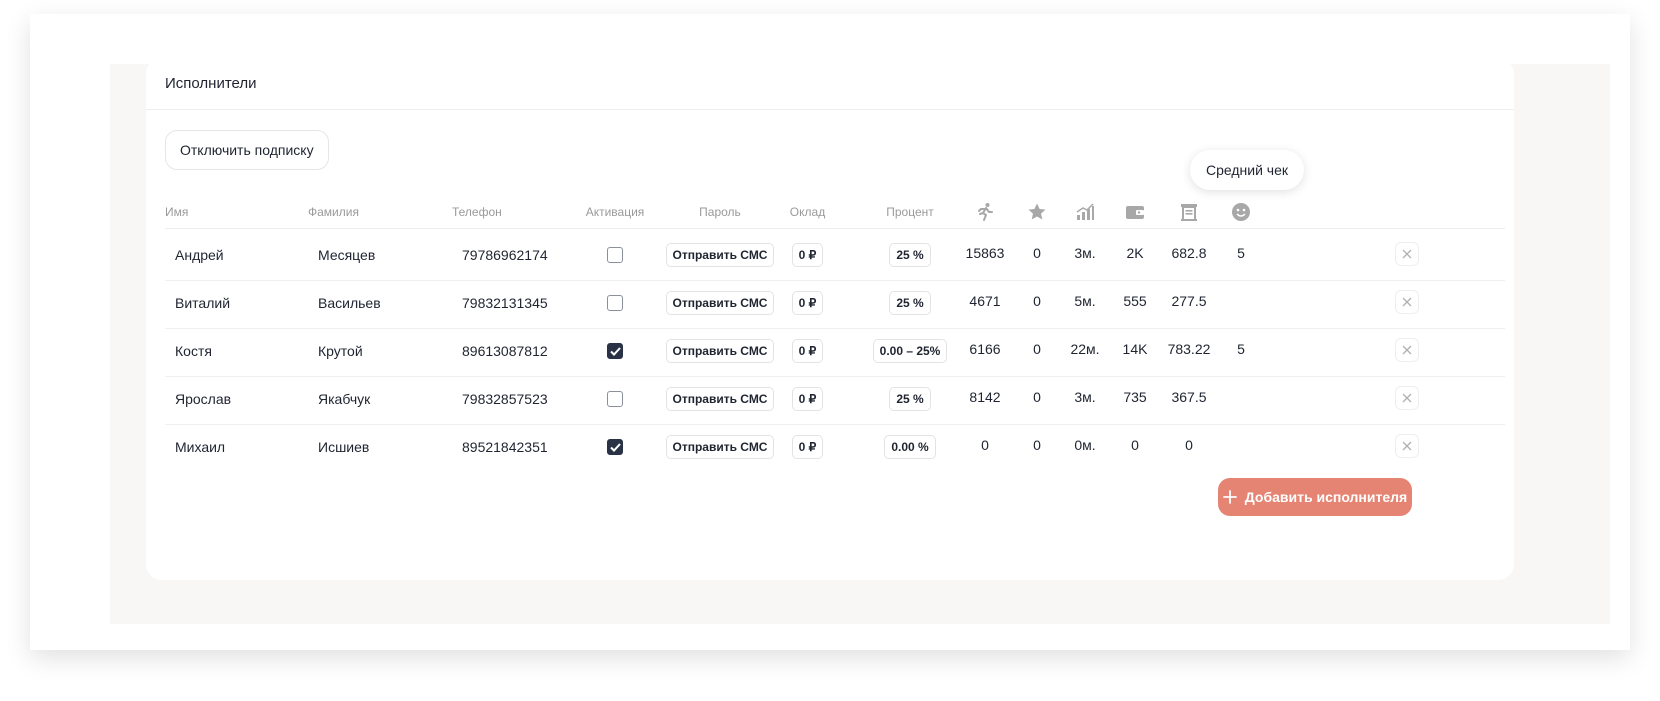 The height and width of the screenshot is (701, 1660). What do you see at coordinates (720, 212) in the screenshot?
I see `col-password: Пароль` at bounding box center [720, 212].